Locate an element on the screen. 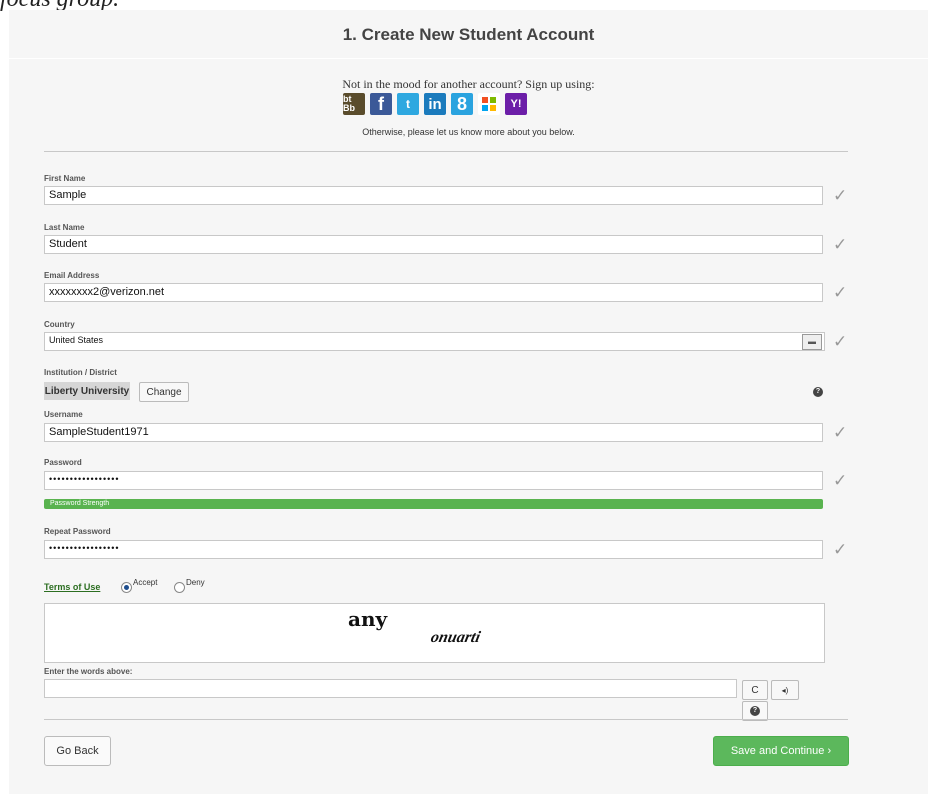 The width and height of the screenshot is (937, 794). last-name-label: Last Name is located at coordinates (64, 227).